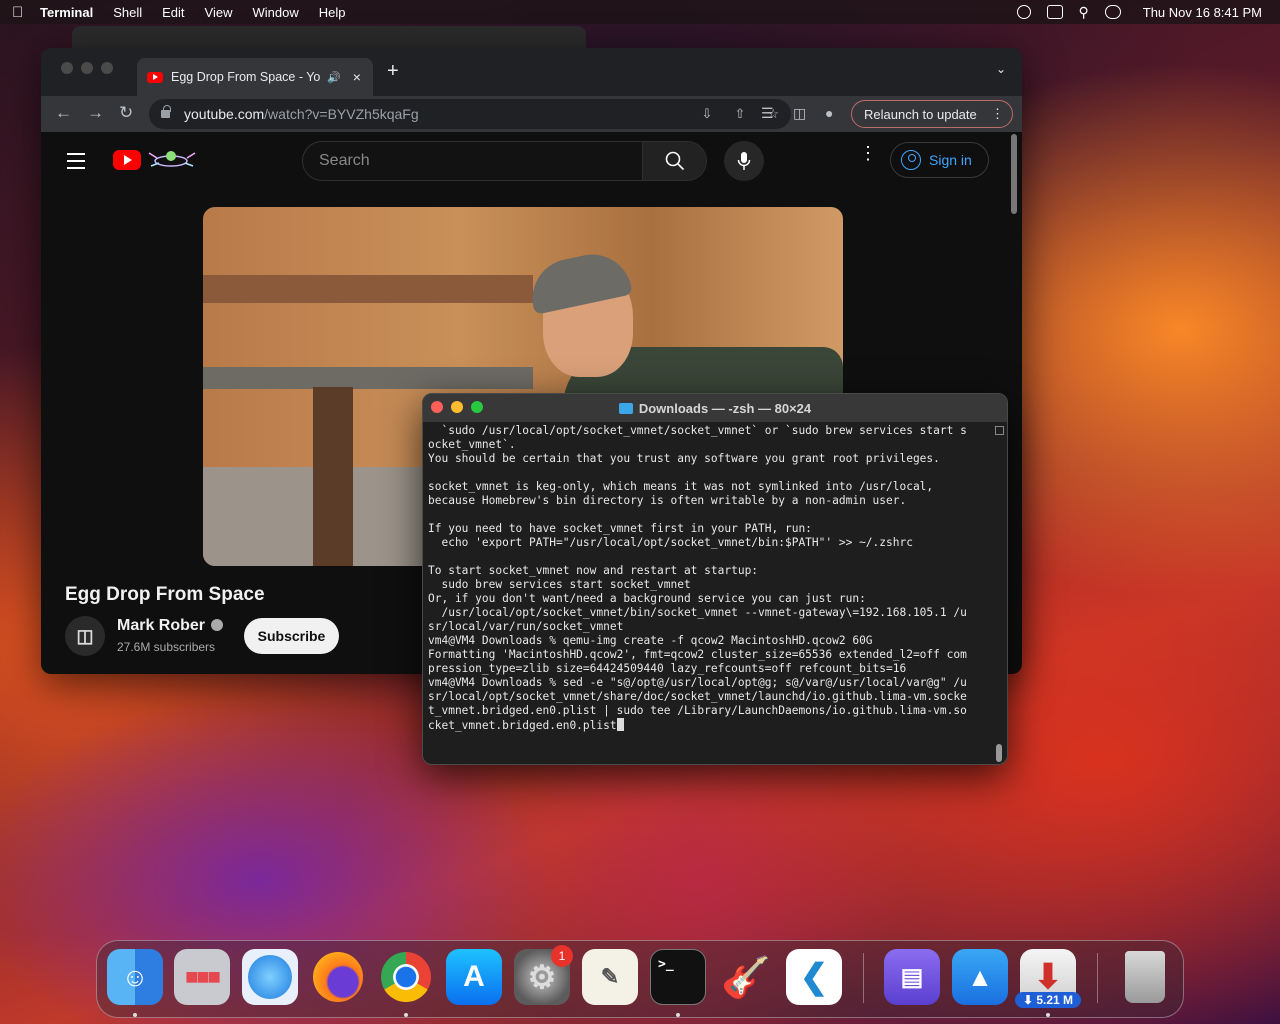 The width and height of the screenshot is (1280, 1024). I want to click on sign-in-button: Sign in, so click(939, 160).